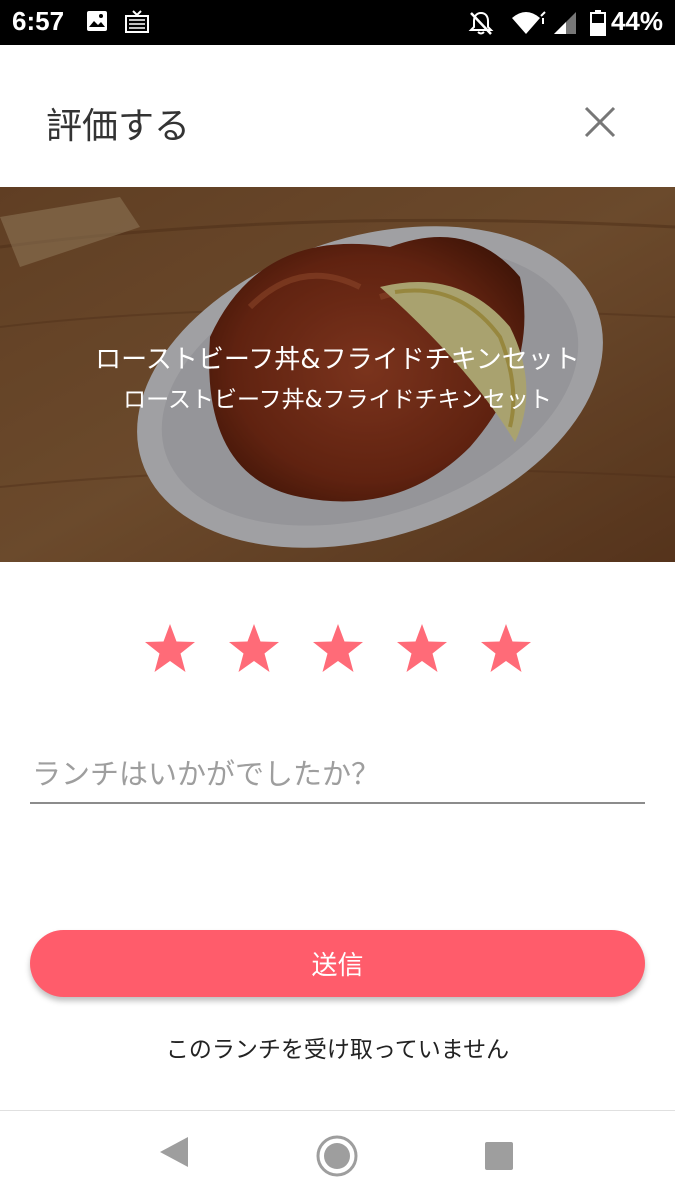 The image size is (675, 1200). I want to click on home-button, so click(337, 1158).